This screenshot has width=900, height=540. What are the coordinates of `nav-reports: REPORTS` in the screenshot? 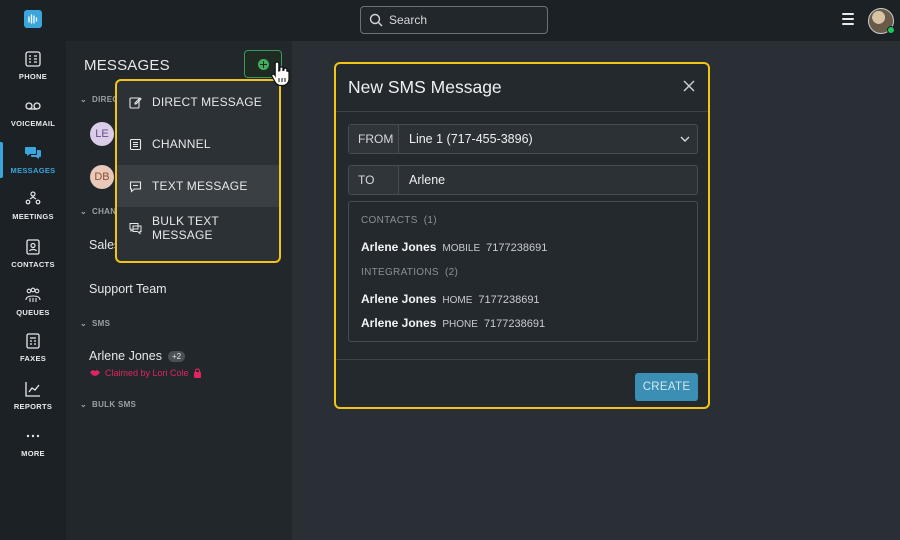 It's located at (33, 402).